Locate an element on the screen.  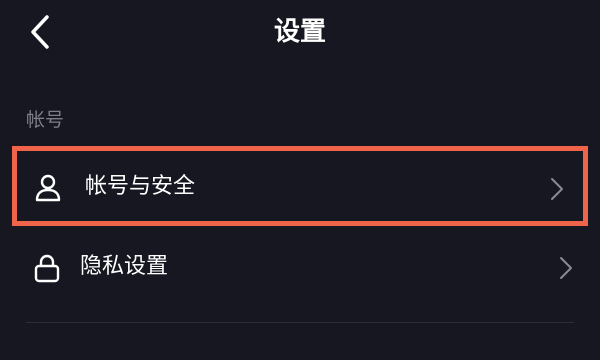
page-title: 设置 is located at coordinates (299, 32).